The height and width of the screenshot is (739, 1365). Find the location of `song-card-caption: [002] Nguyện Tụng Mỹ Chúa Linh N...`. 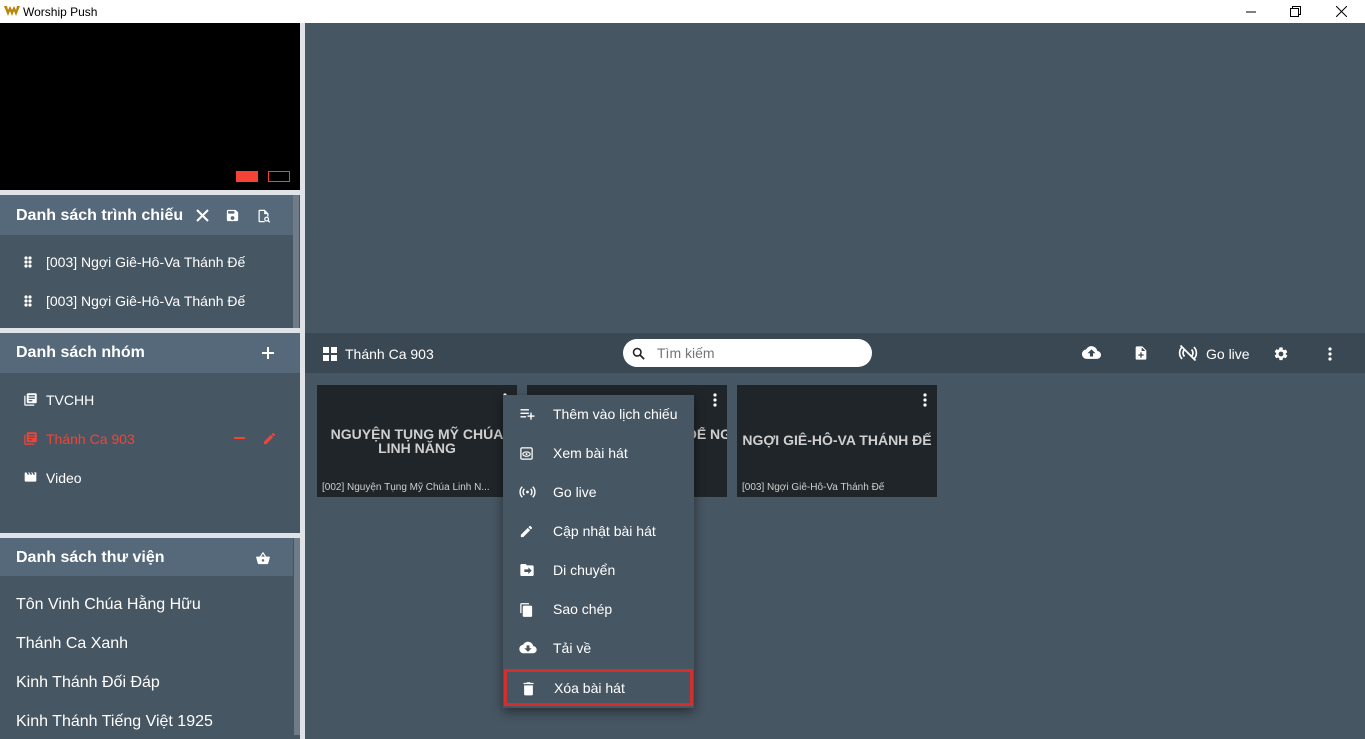

song-card-caption: [002] Nguyện Tụng Mỹ Chúa Linh N... is located at coordinates (406, 487).